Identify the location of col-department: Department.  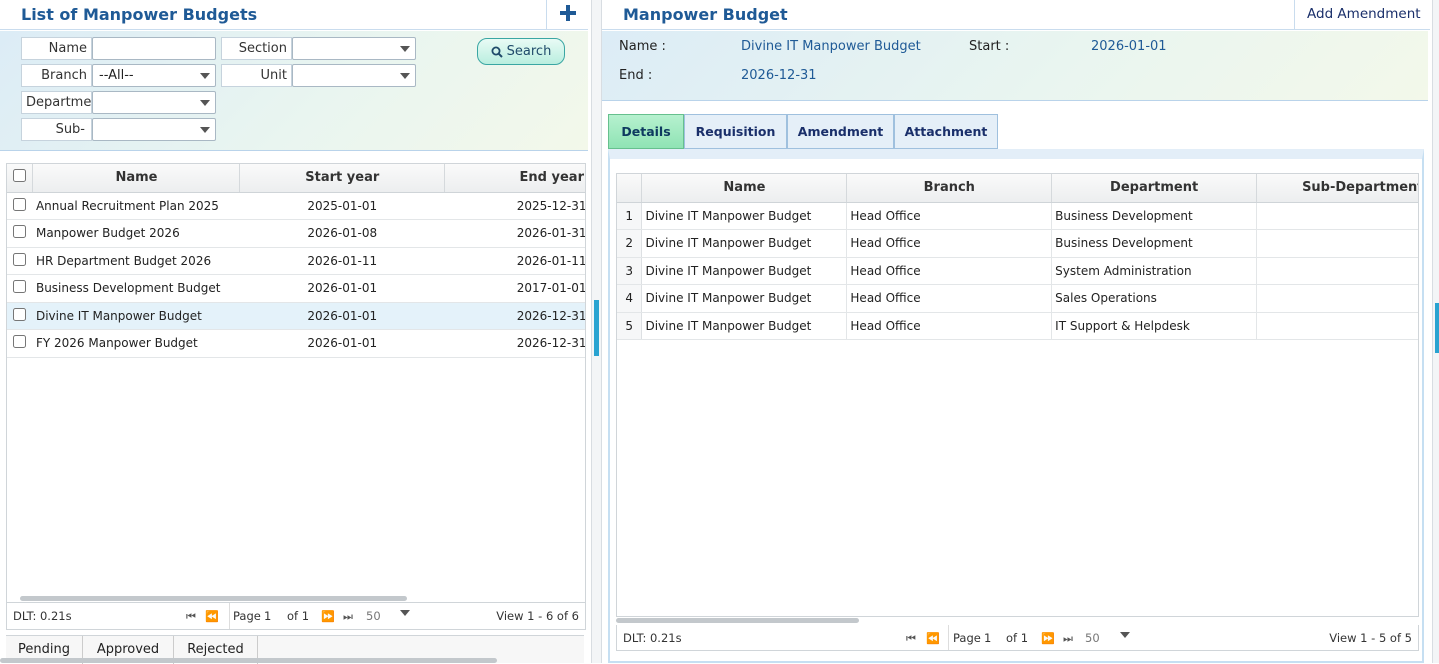
(1154, 188).